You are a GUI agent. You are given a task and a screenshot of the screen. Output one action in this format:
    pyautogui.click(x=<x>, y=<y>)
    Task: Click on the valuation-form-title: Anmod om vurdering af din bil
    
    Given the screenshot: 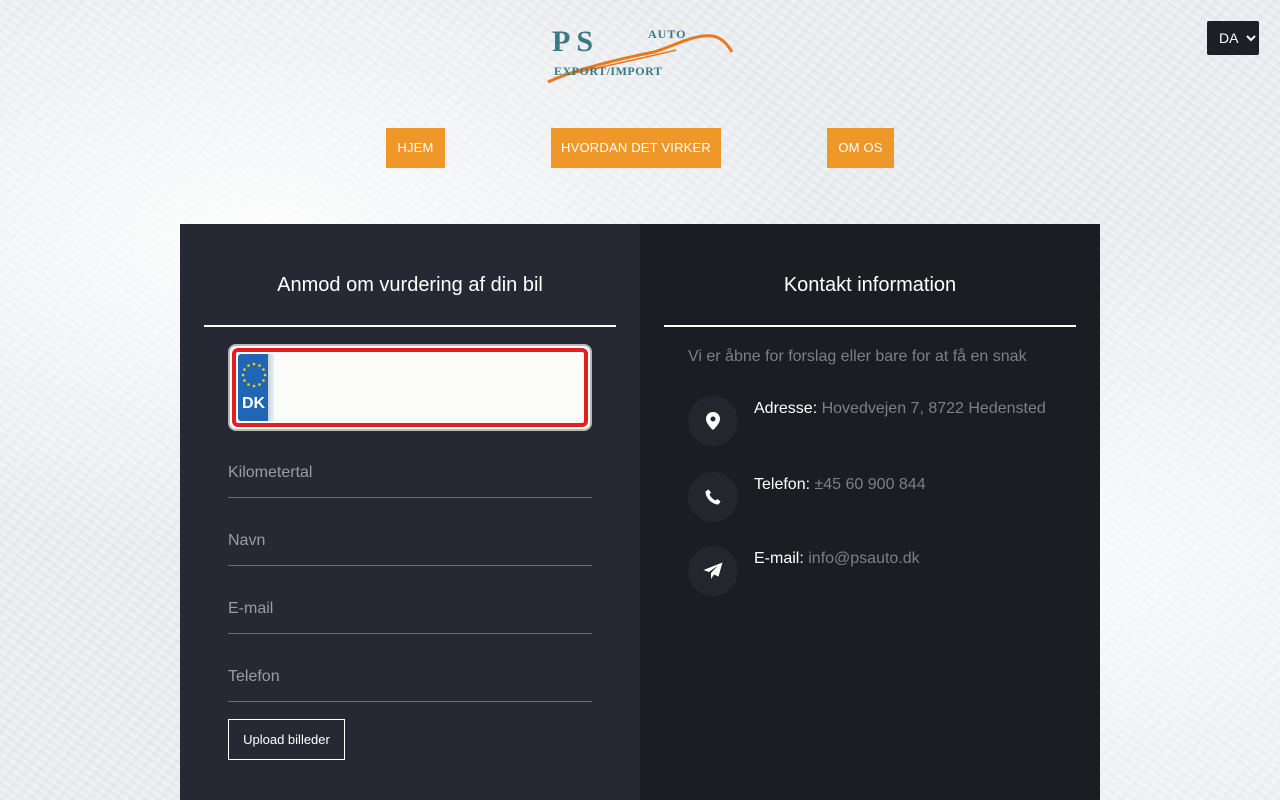 What is the action you would take?
    pyautogui.click(x=410, y=285)
    